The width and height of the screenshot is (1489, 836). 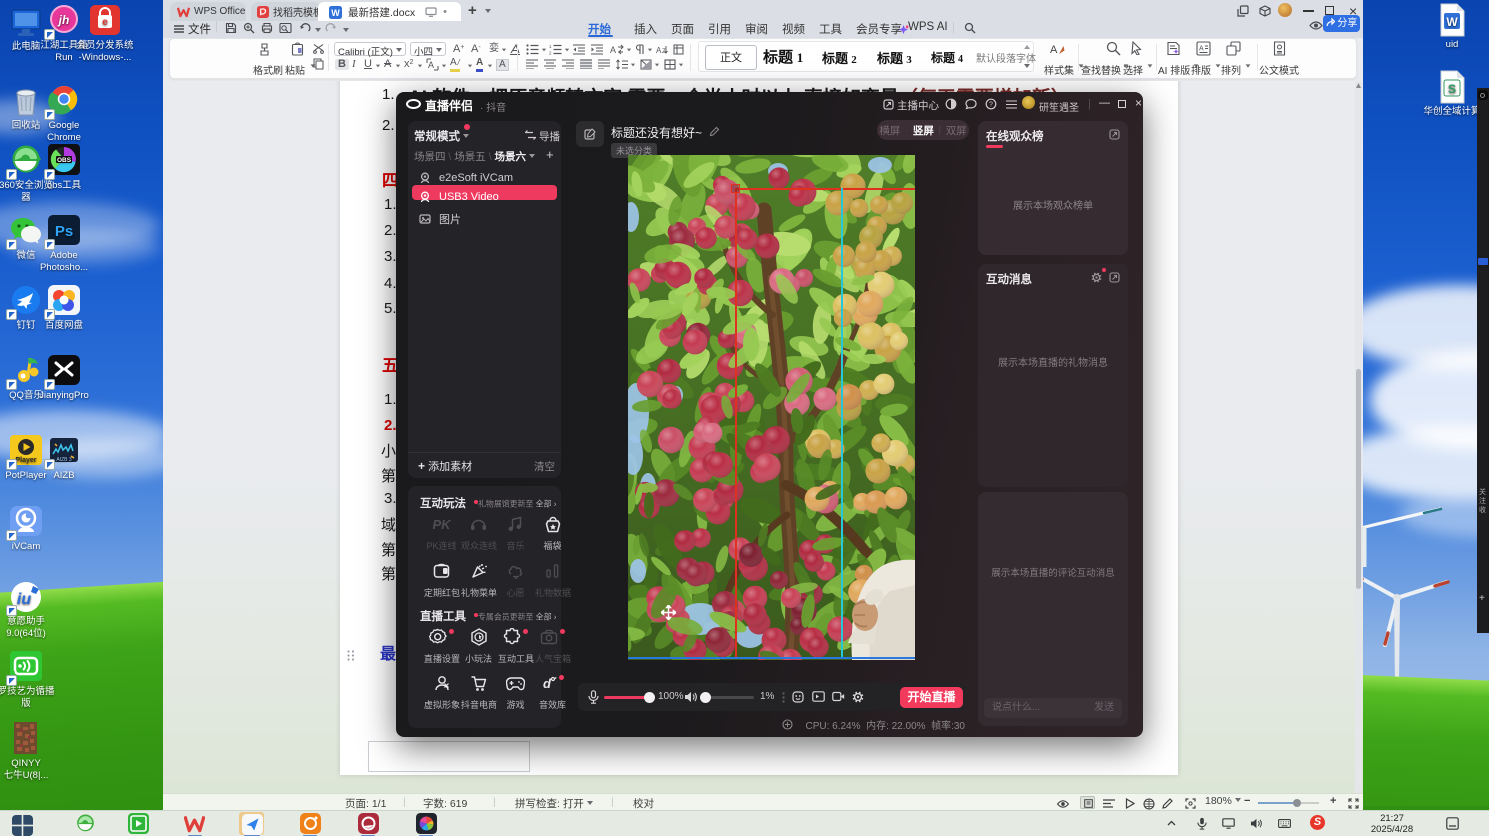 What do you see at coordinates (64, 460) in the screenshot?
I see `svg-text: AIZB 3` at bounding box center [64, 460].